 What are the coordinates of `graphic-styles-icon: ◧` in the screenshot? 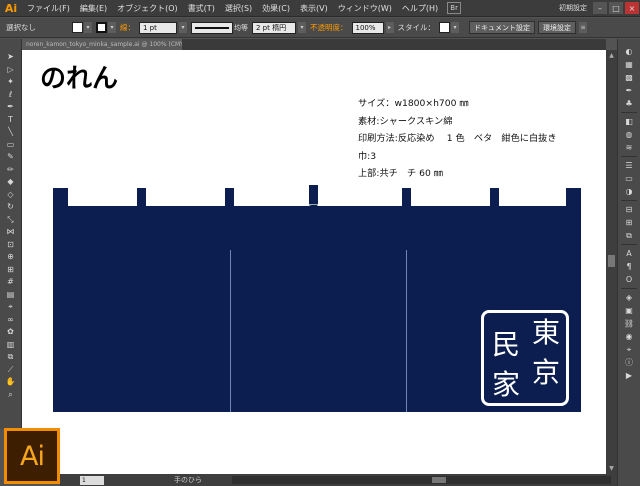 It's located at (629, 122).